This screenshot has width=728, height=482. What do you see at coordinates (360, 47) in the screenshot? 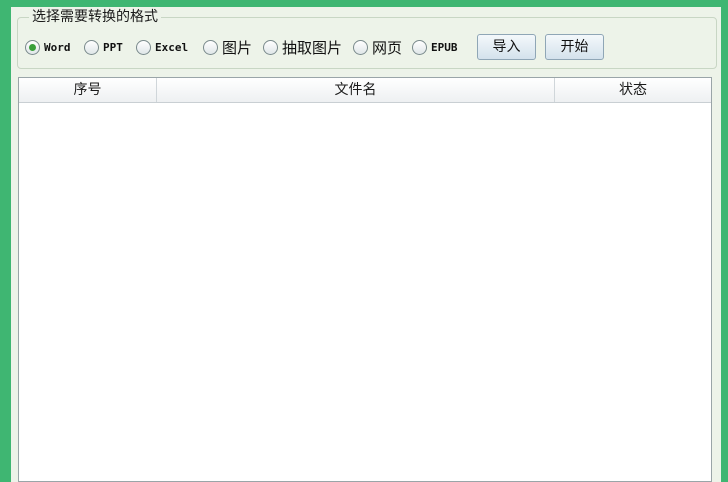
I see `radio-webpage-indicator` at bounding box center [360, 47].